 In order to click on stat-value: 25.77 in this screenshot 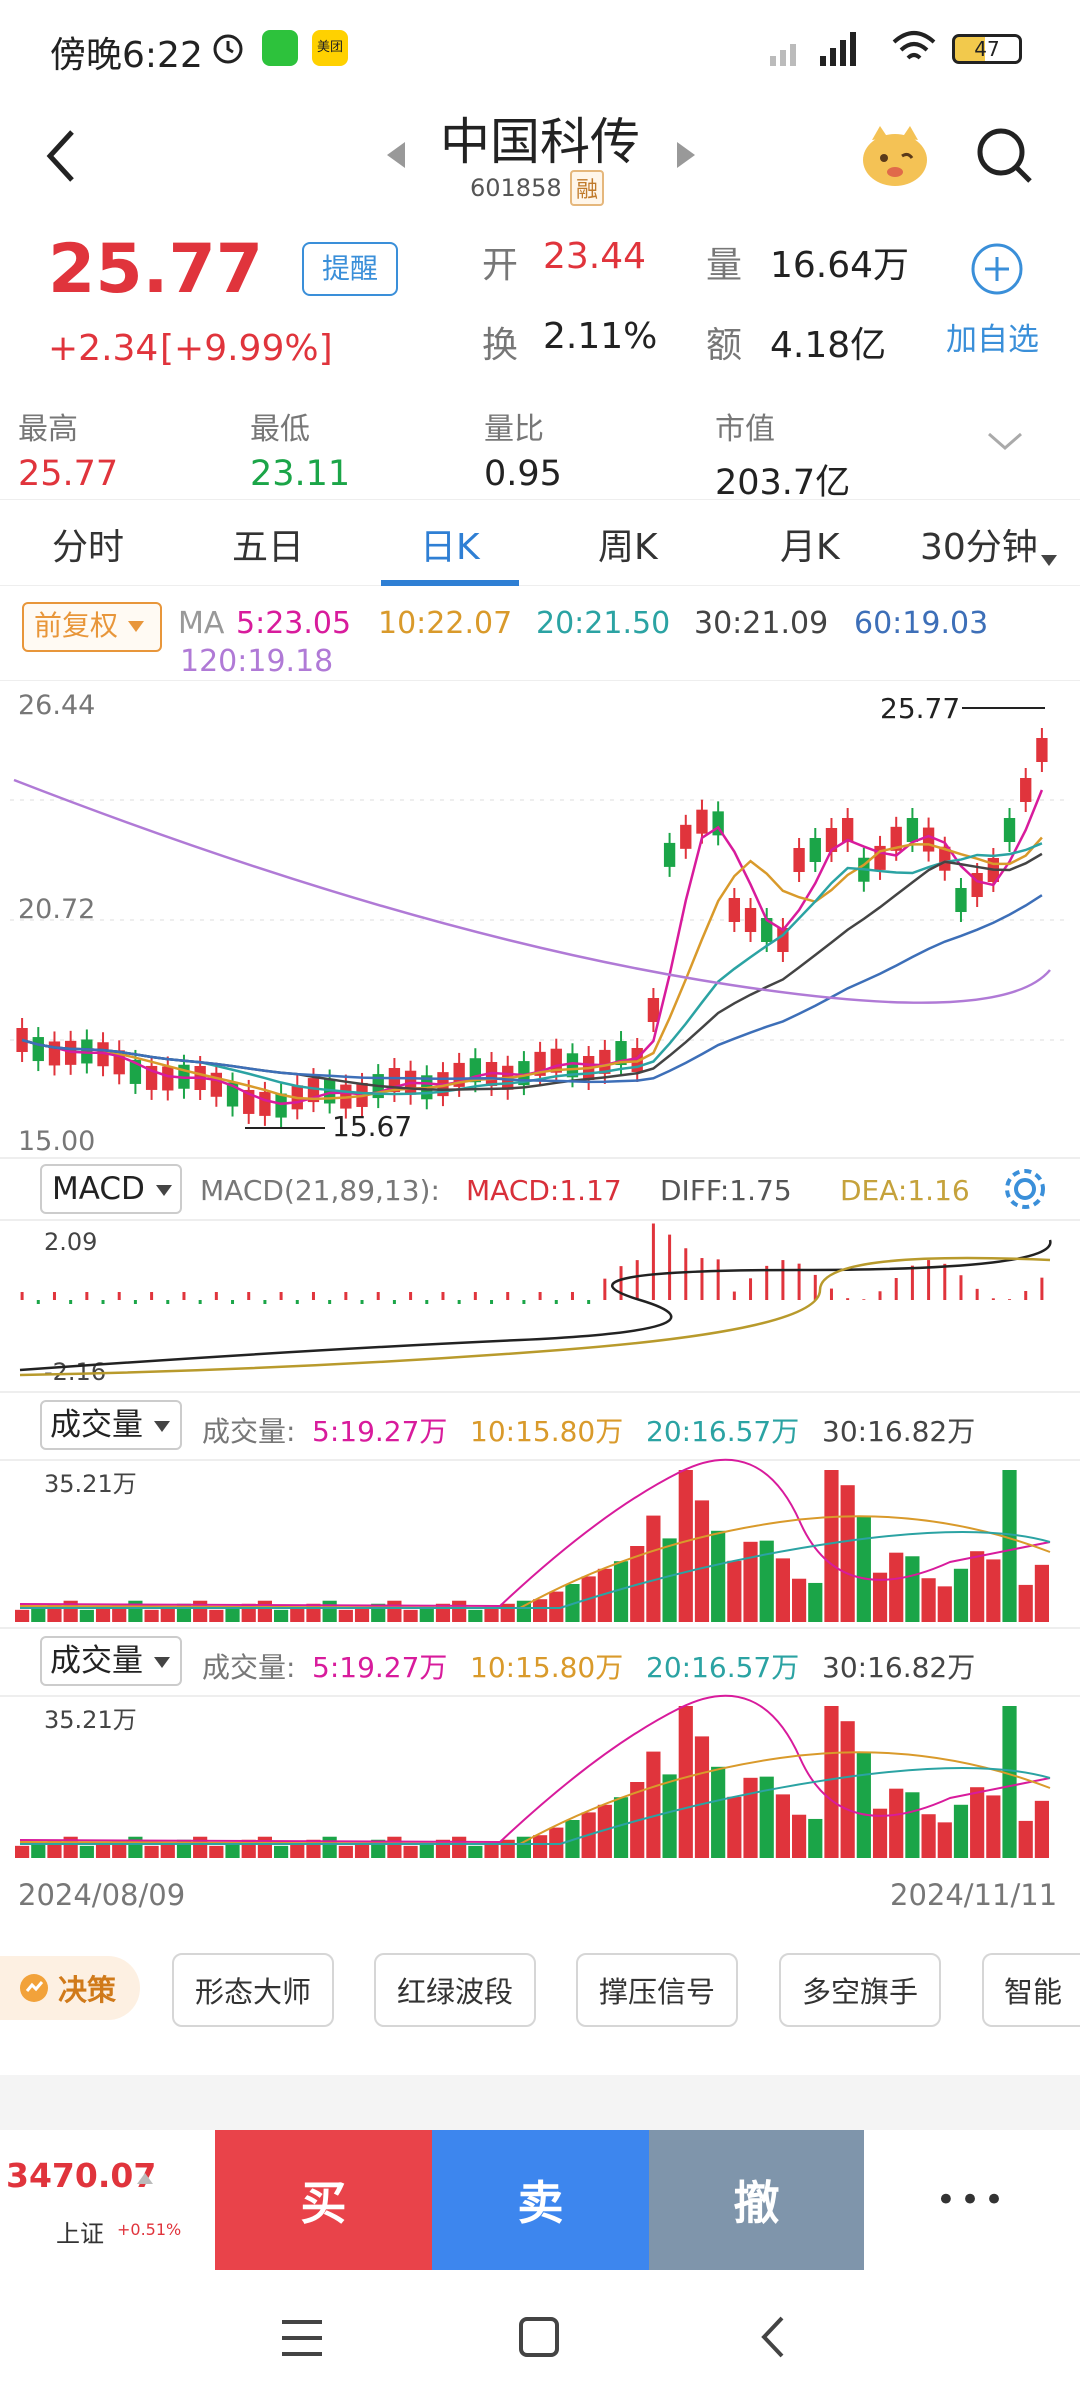, I will do `click(68, 474)`.